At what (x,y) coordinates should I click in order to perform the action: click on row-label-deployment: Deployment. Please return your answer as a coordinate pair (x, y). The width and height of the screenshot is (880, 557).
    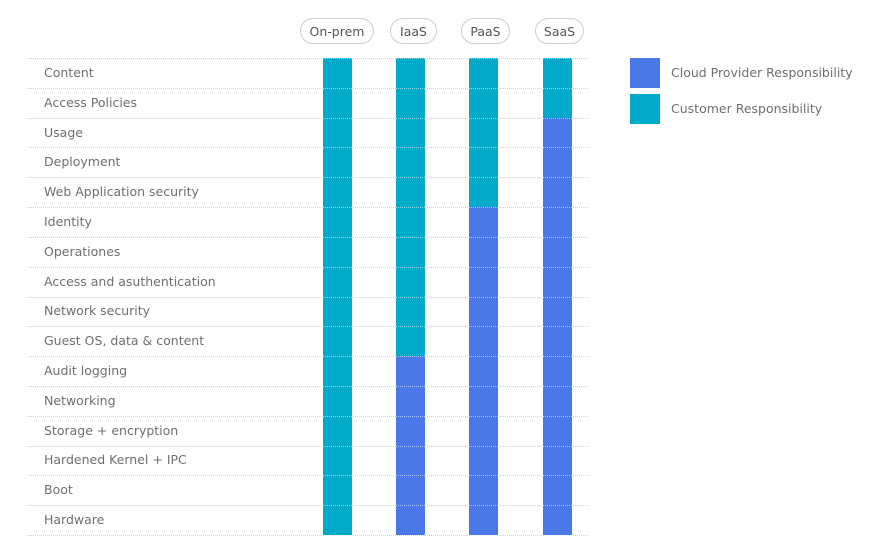
    Looking at the image, I should click on (82, 162).